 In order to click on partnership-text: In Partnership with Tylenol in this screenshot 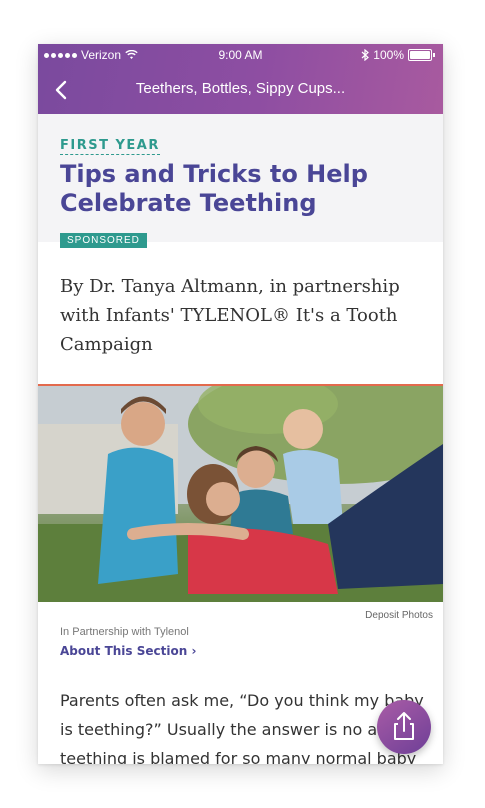, I will do `click(124, 632)`.